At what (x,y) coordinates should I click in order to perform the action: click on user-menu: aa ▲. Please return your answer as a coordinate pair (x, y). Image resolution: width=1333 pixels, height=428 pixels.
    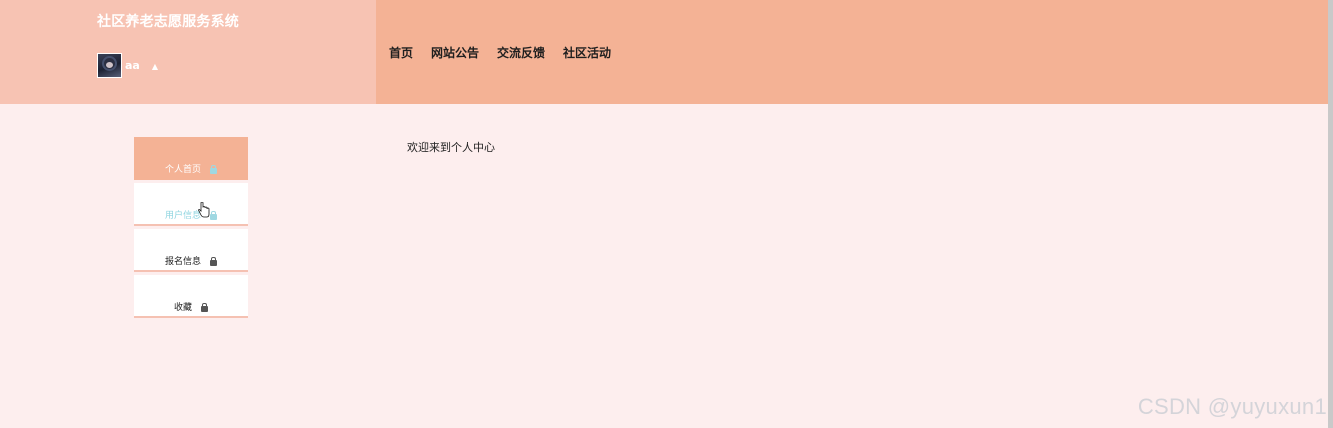
    Looking at the image, I should click on (127, 65).